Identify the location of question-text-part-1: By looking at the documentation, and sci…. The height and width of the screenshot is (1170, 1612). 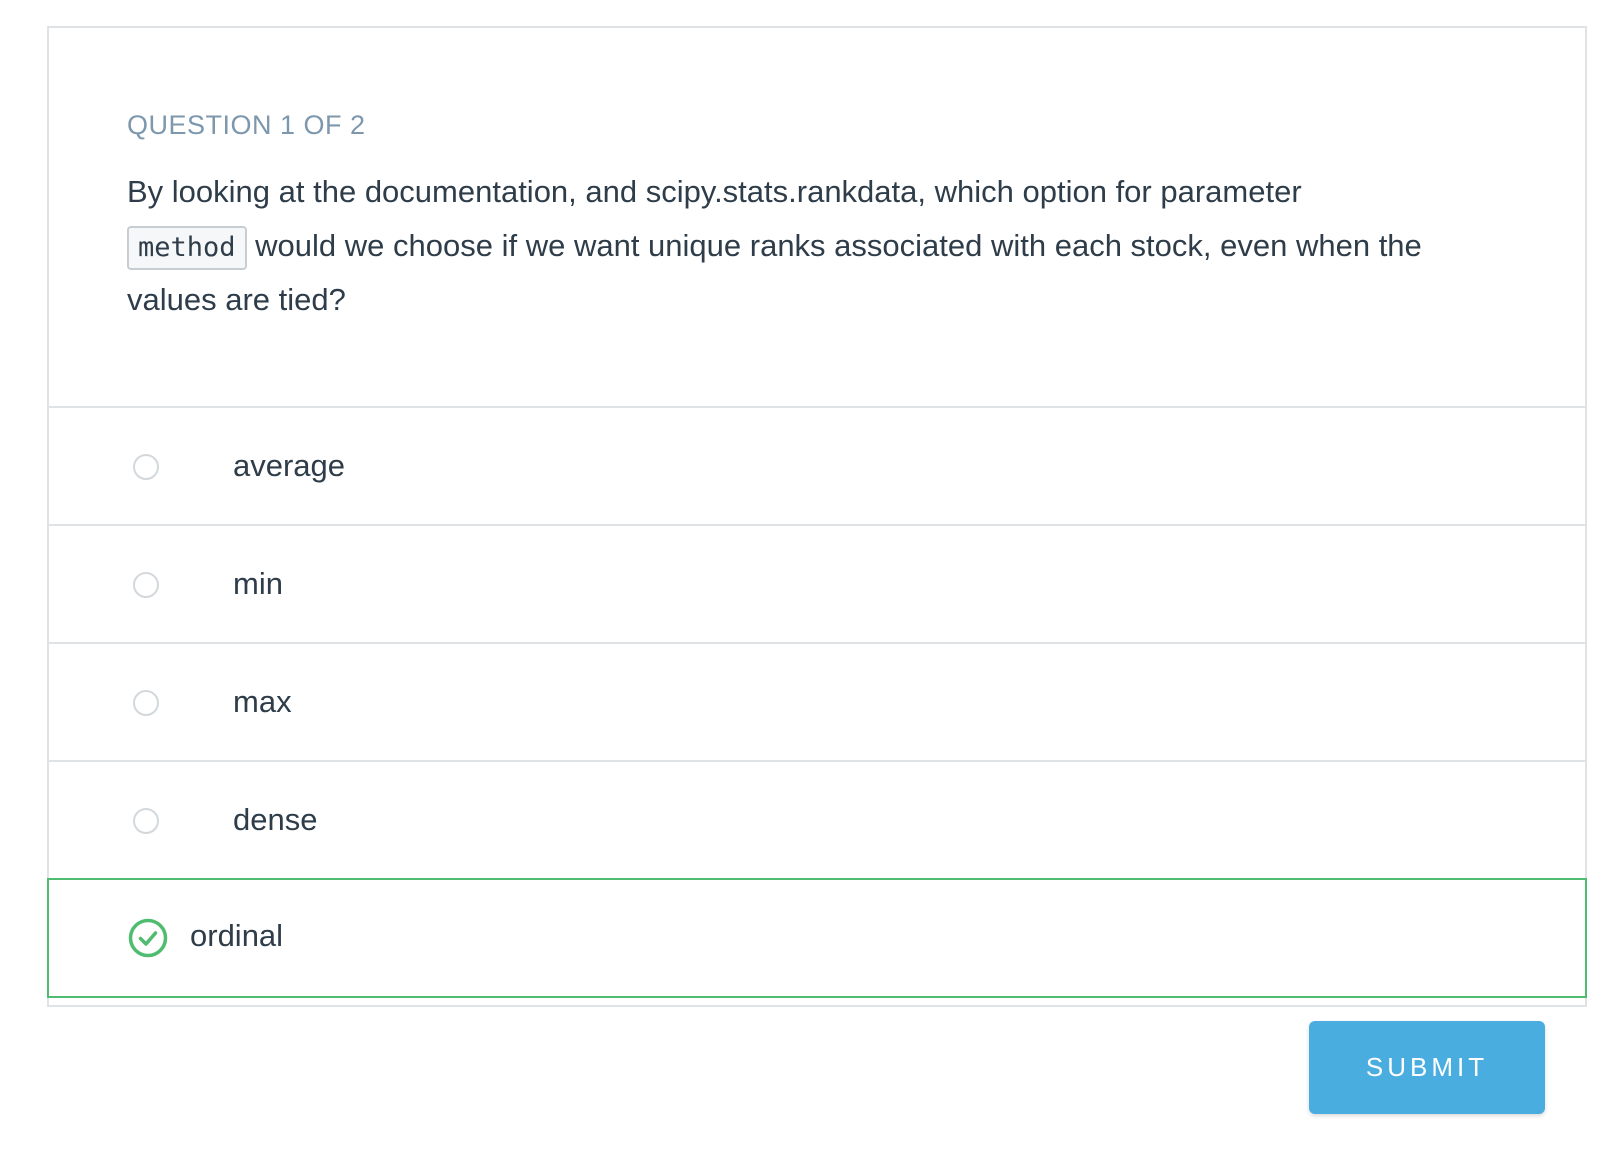
(714, 191).